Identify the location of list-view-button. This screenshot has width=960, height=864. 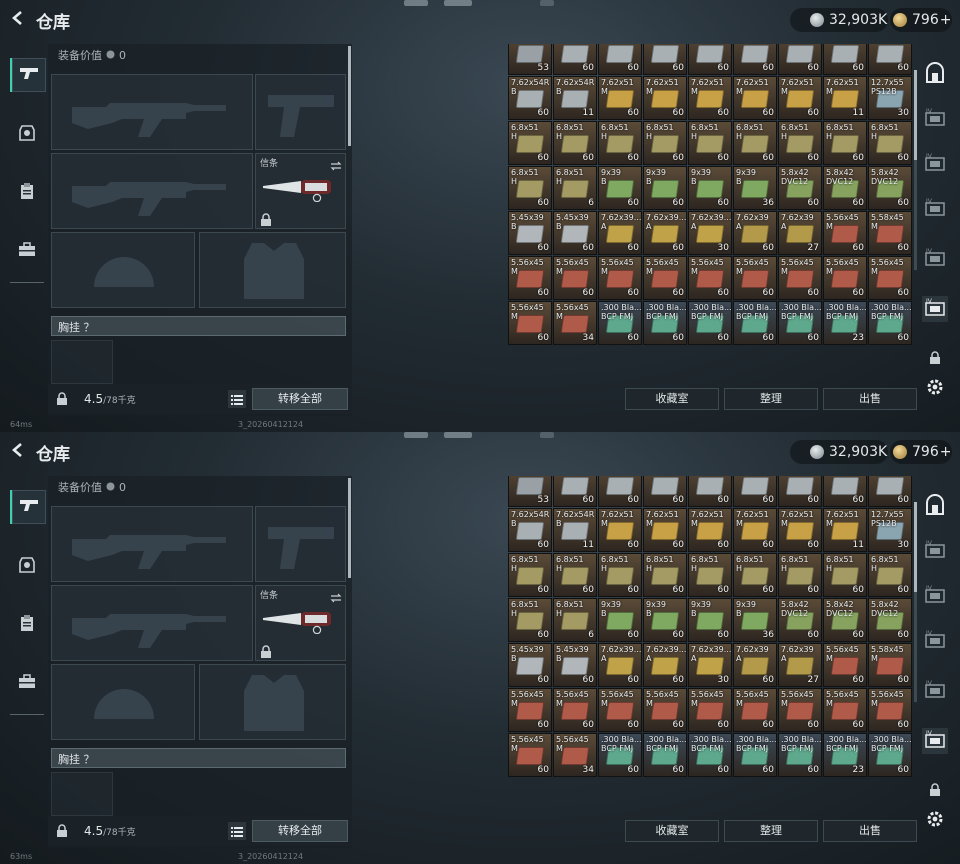
(237, 399).